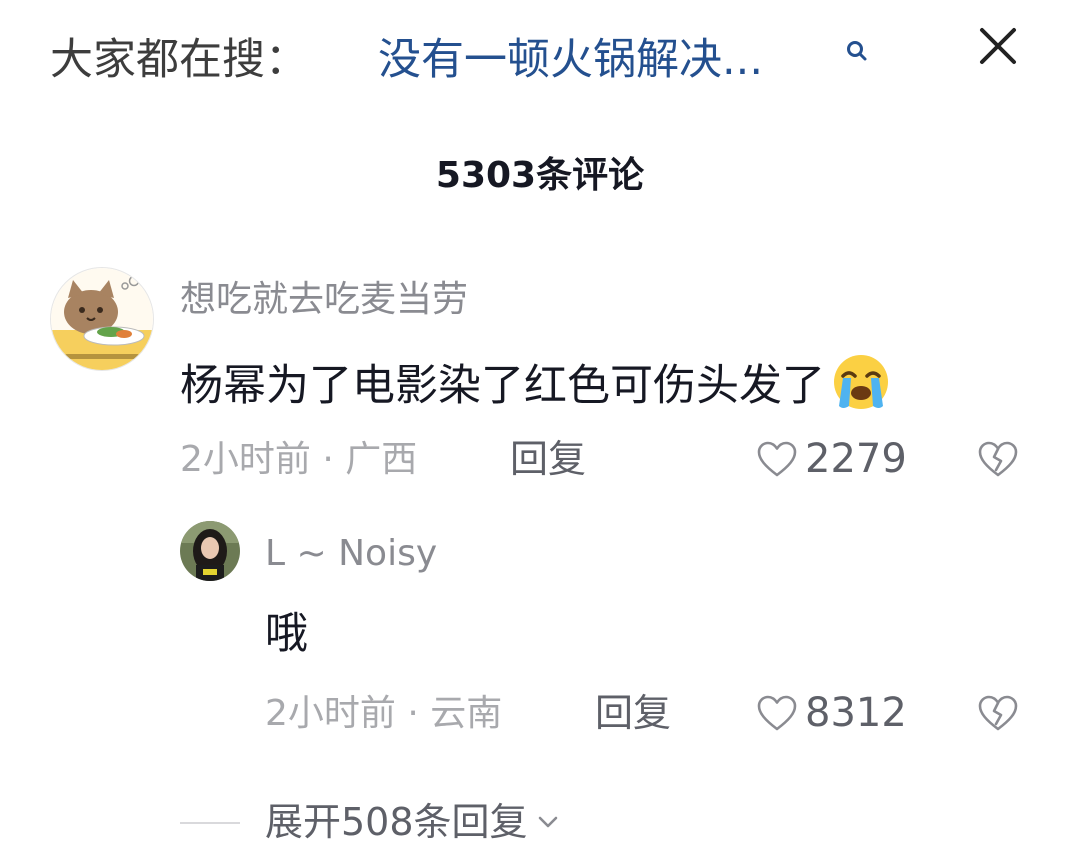 The image size is (1080, 848). I want to click on reply-meta: 2小时前 · 云南, so click(384, 713).